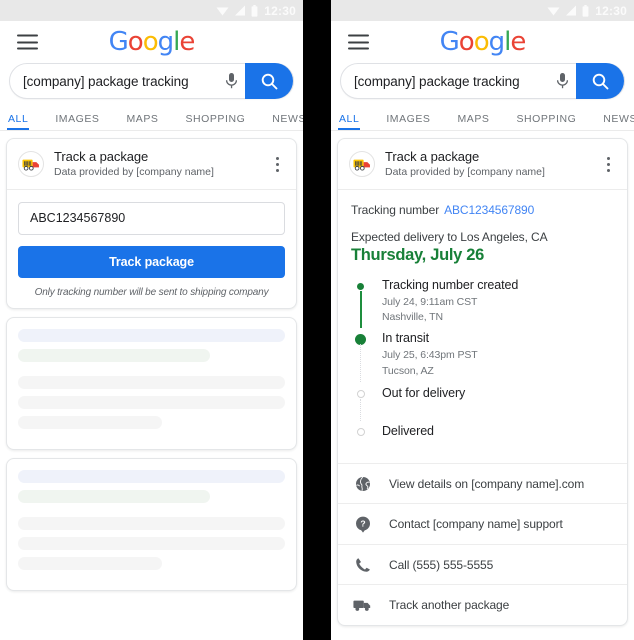 Image resolution: width=634 pixels, height=640 pixels. I want to click on tracking-number-input, so click(151, 218).